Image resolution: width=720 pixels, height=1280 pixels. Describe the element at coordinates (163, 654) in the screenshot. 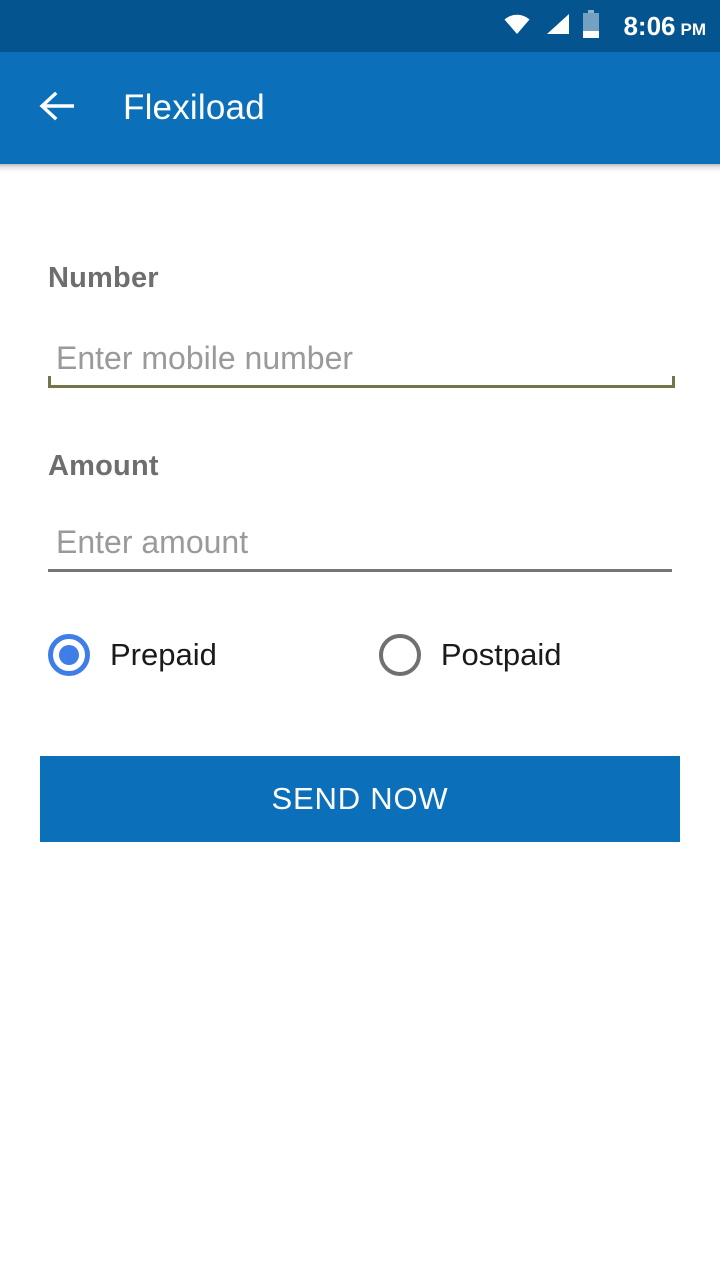

I see `radio-label-prepaid: Prepaid` at that location.